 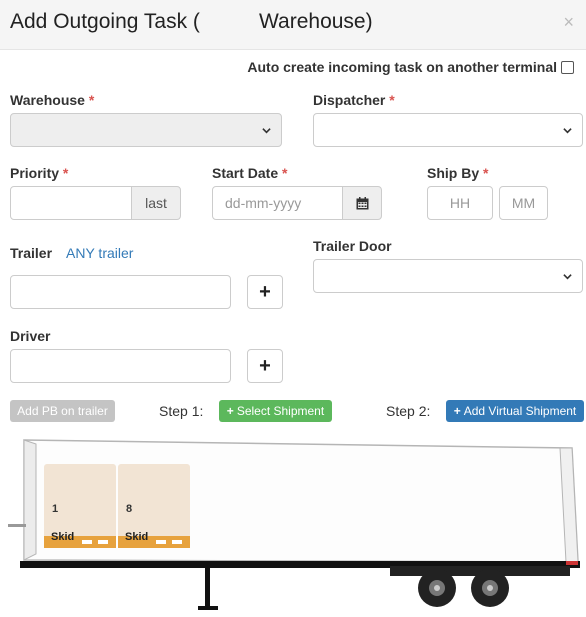 What do you see at coordinates (71, 203) in the screenshot?
I see `priority-input` at bounding box center [71, 203].